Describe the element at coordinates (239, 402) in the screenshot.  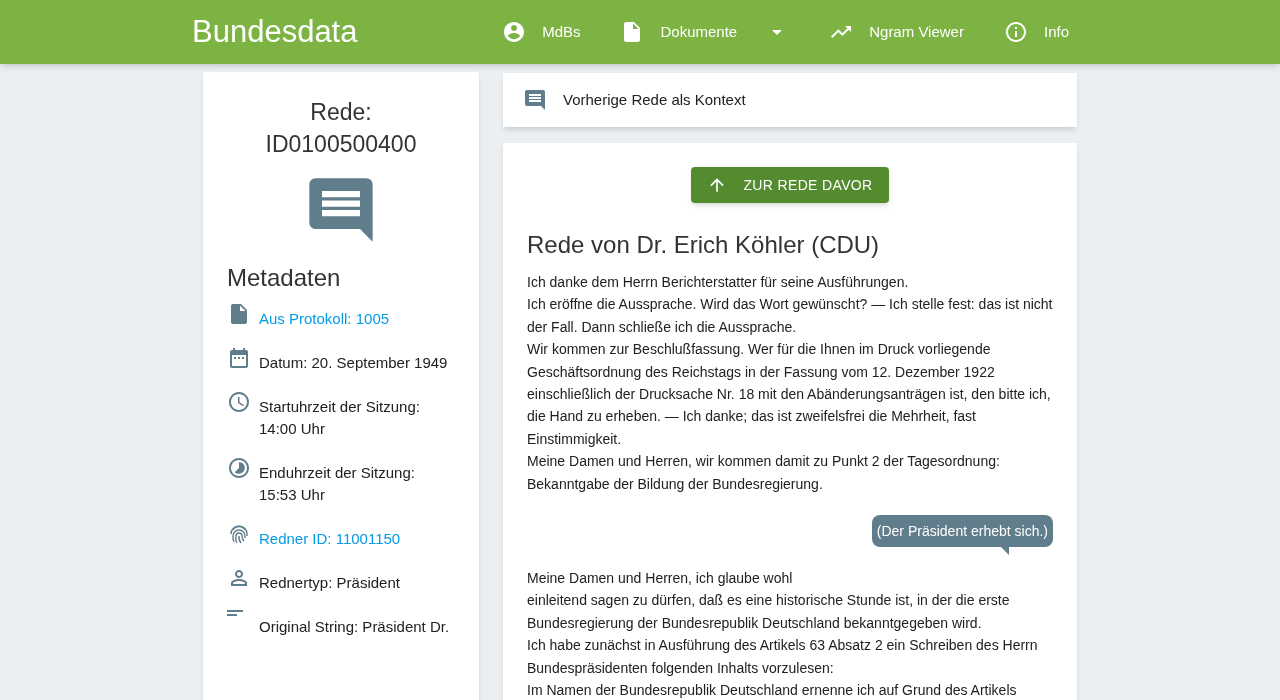
I see `clock-icon` at that location.